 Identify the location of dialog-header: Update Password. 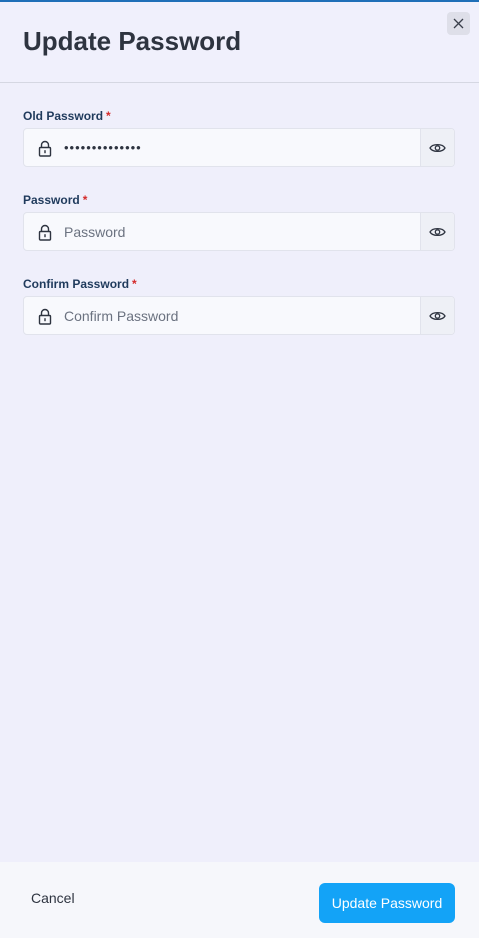
(239, 42).